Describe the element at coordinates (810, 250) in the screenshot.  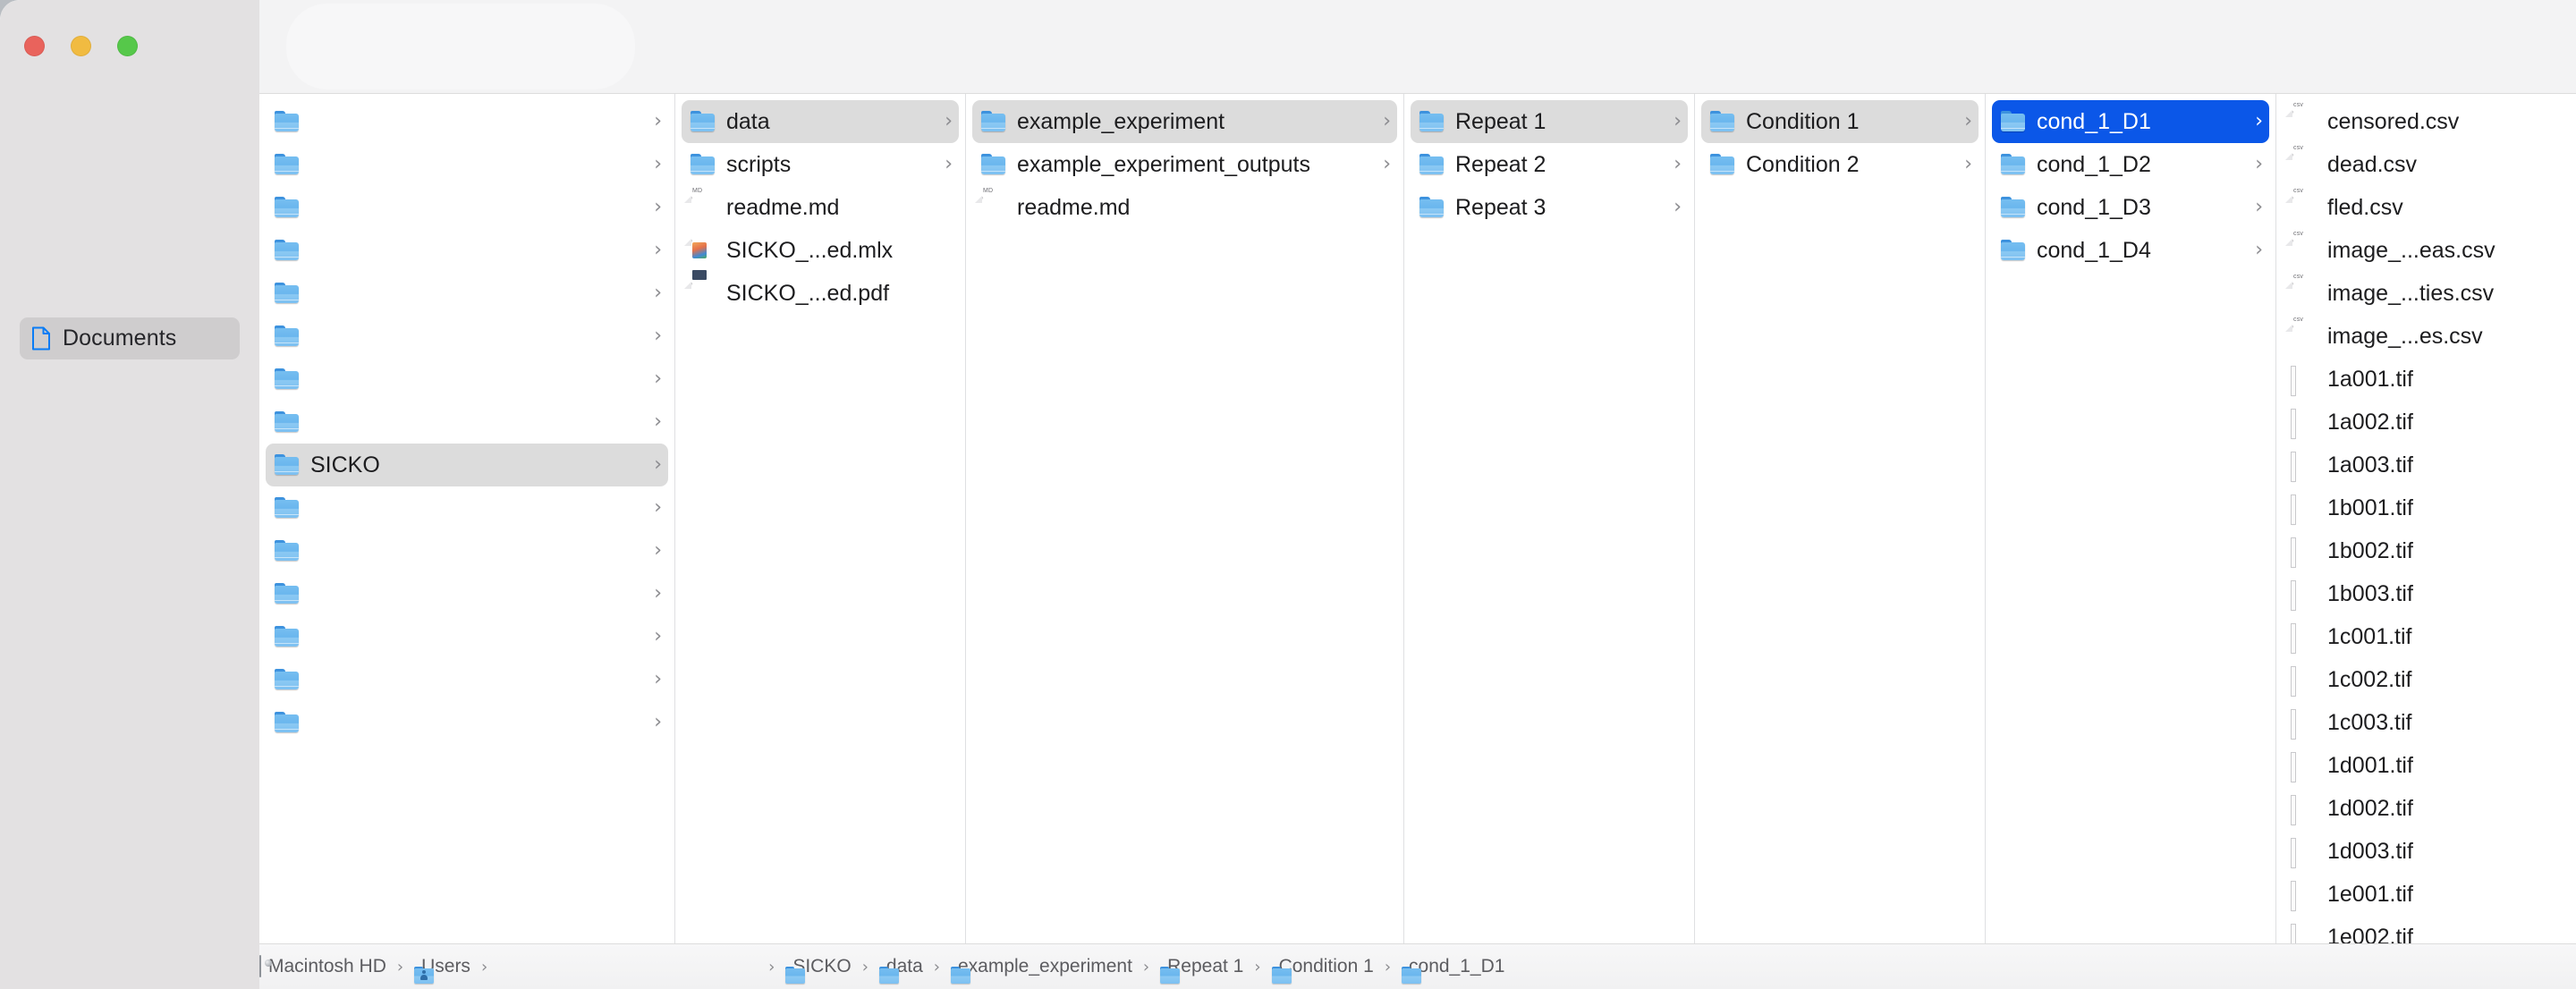
I see `file-row-label: SICKO_...ed.mlx` at that location.